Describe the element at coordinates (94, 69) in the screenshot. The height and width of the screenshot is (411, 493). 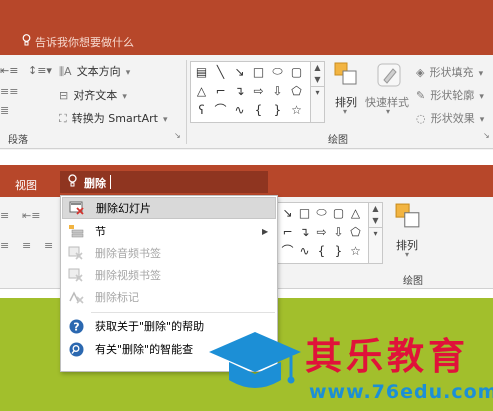
I see `text-direction-button: ⫼A 文本方向 ▾` at that location.